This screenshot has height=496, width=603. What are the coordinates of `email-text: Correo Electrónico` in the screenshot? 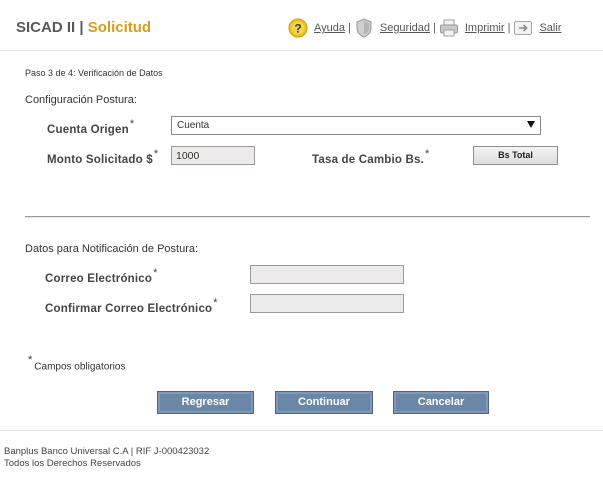 It's located at (99, 278).